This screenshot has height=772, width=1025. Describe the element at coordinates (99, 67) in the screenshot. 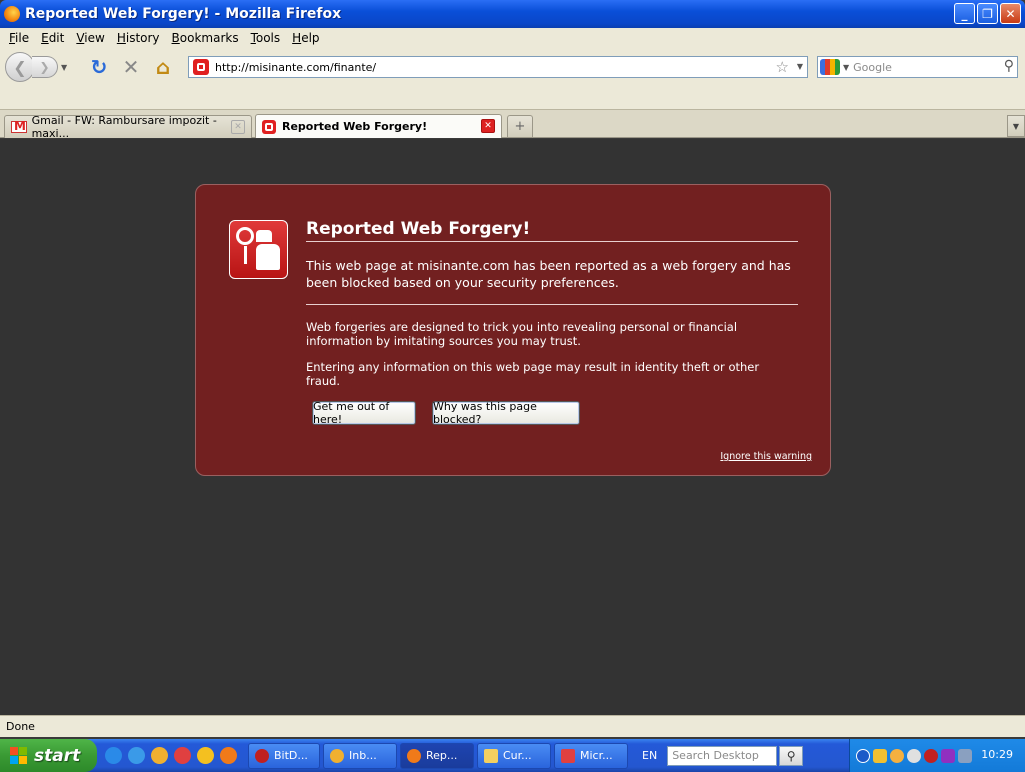

I see `reload-icon: ↻` at that location.